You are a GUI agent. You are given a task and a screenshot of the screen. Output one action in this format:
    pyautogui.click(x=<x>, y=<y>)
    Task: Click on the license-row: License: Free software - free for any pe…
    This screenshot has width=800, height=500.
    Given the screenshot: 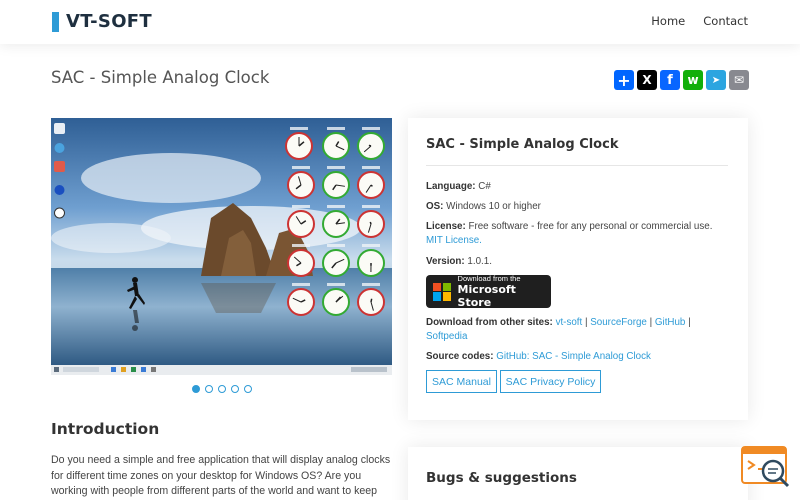 What is the action you would take?
    pyautogui.click(x=578, y=234)
    